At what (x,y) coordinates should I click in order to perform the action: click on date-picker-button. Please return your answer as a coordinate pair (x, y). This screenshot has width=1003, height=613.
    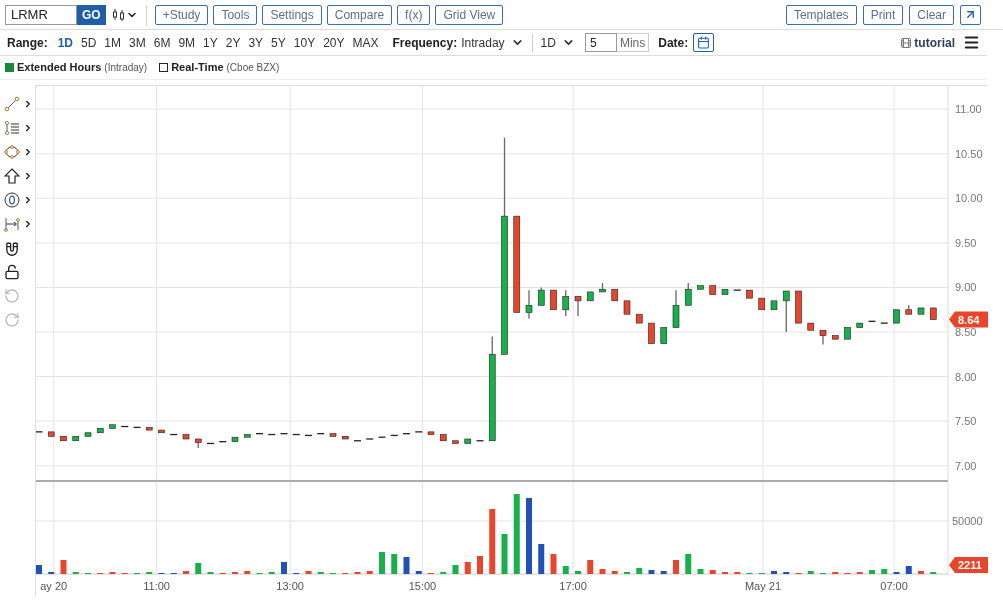
    Looking at the image, I should click on (704, 42).